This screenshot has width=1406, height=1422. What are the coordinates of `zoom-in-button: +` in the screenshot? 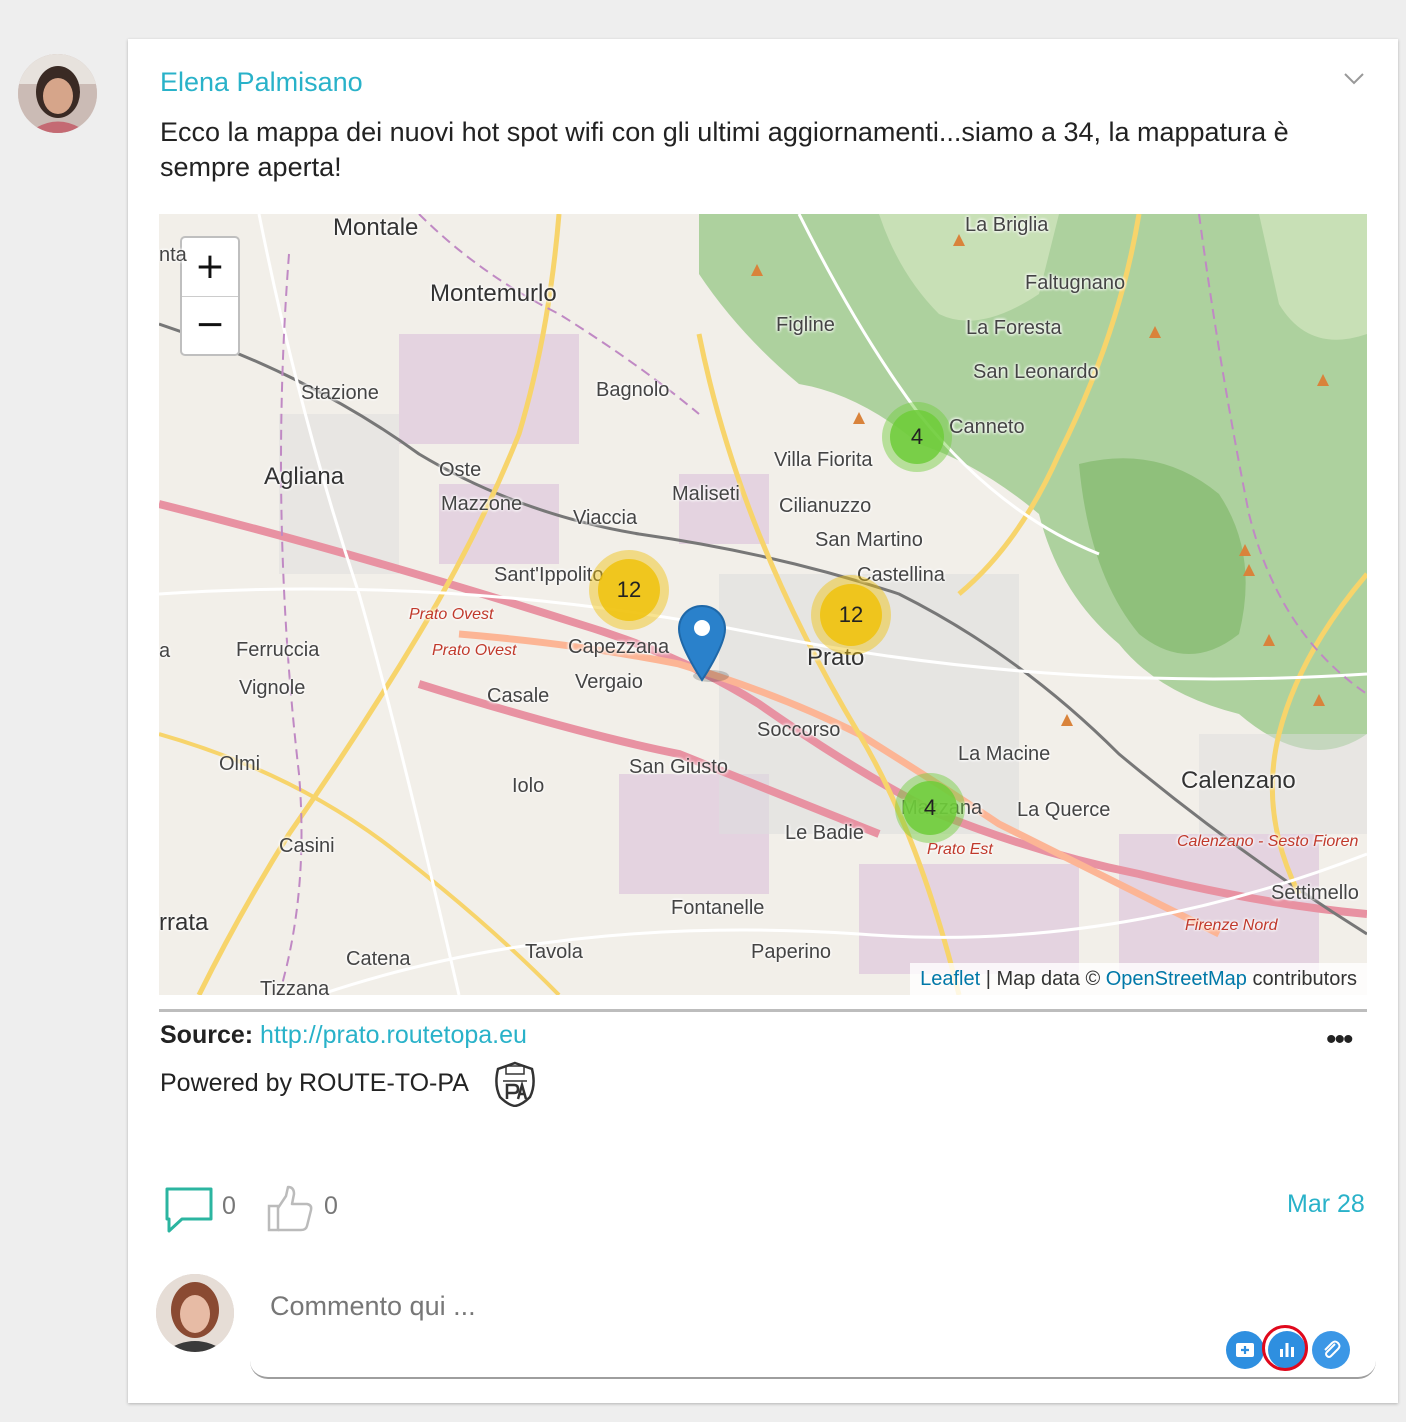 It's located at (210, 267).